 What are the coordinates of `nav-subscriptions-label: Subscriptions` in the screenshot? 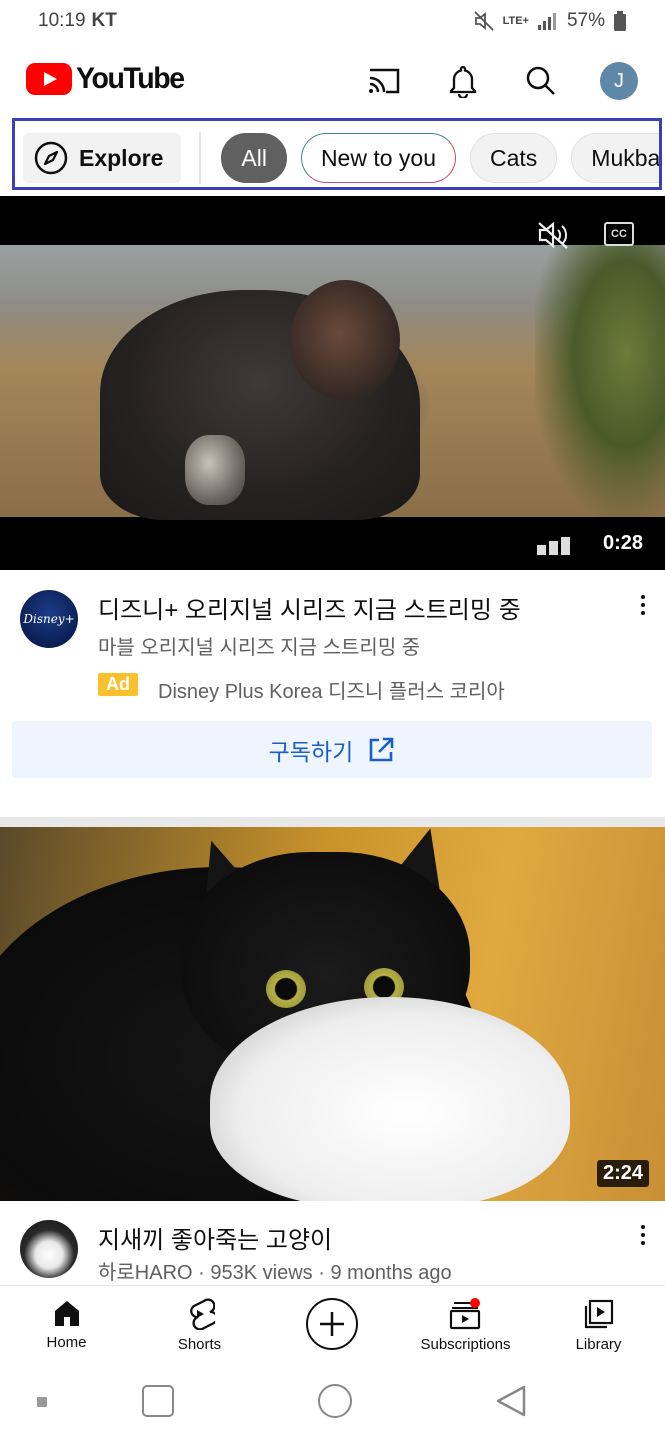 It's located at (465, 1344).